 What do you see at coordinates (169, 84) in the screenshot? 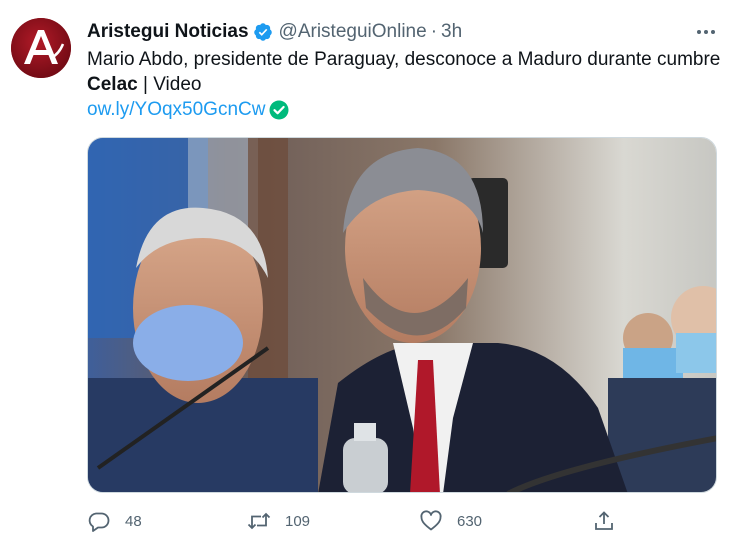
I see `tweet-text-suffix: | Video` at bounding box center [169, 84].